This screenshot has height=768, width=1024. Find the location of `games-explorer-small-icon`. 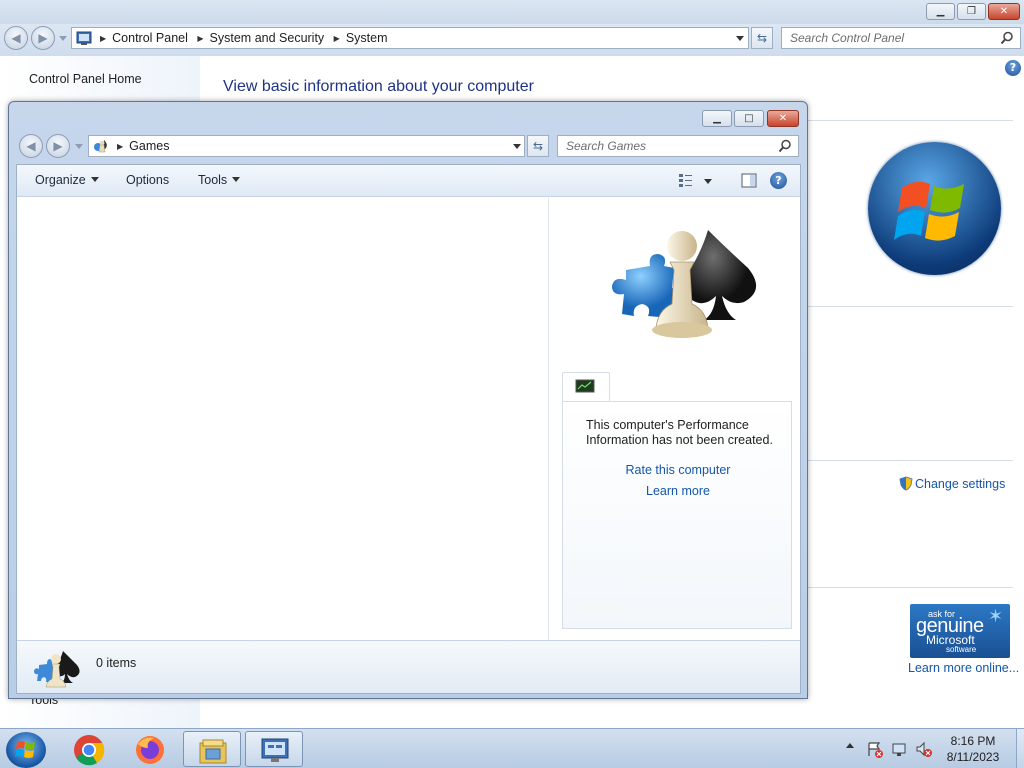

games-explorer-small-icon is located at coordinates (57, 669).